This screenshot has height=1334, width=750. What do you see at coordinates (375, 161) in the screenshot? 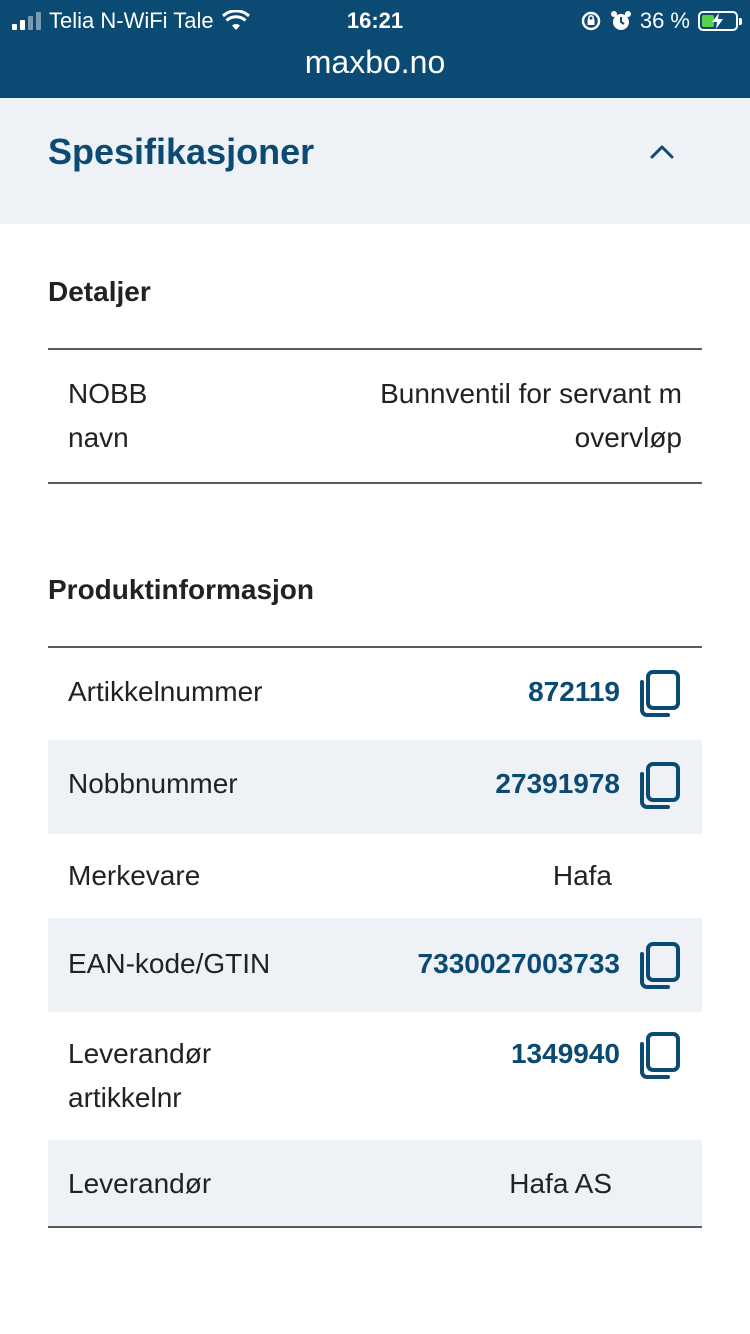
I see `specifications-accordion-header: Spesifikasjoner` at bounding box center [375, 161].